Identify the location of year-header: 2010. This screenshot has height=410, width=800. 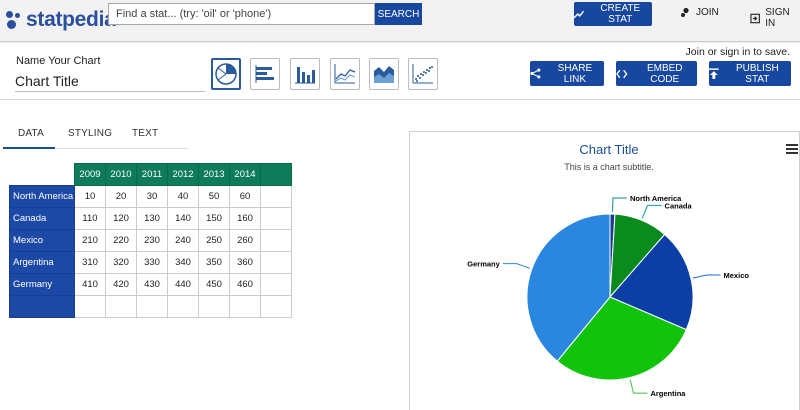
(121, 174).